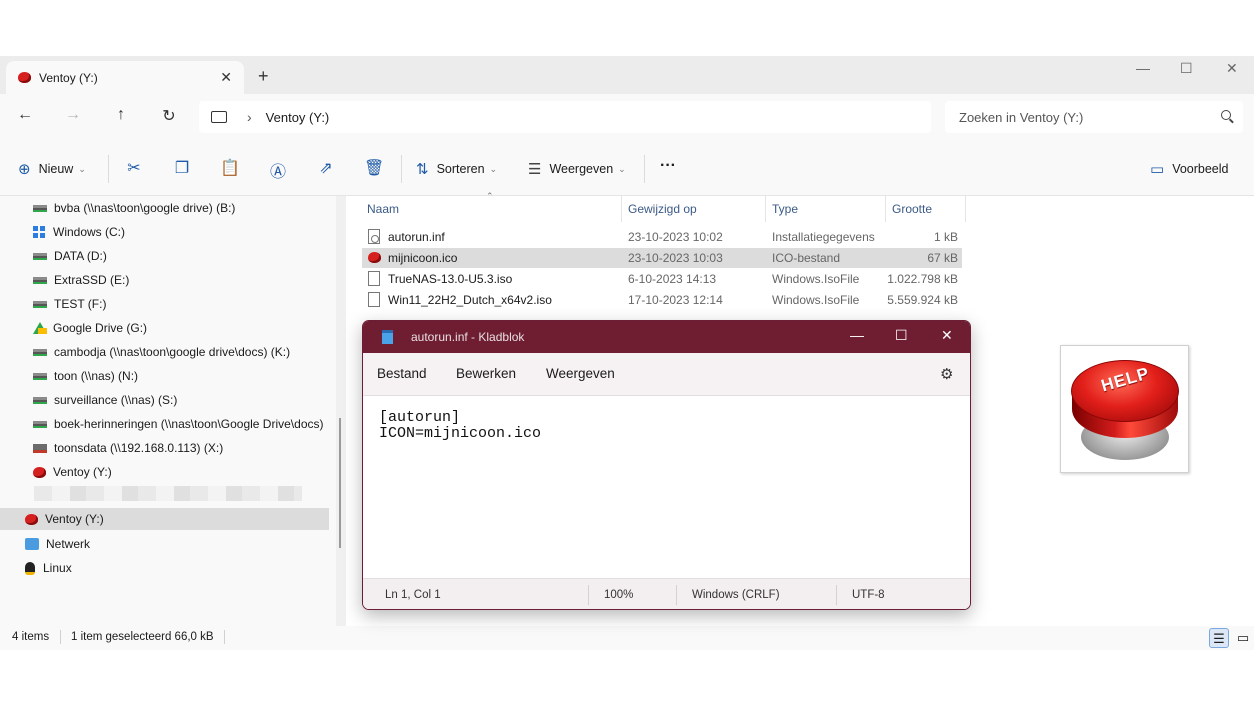  Describe the element at coordinates (57, 544) in the screenshot. I see `sidebar-tree-netwerk: Netwerk` at that location.